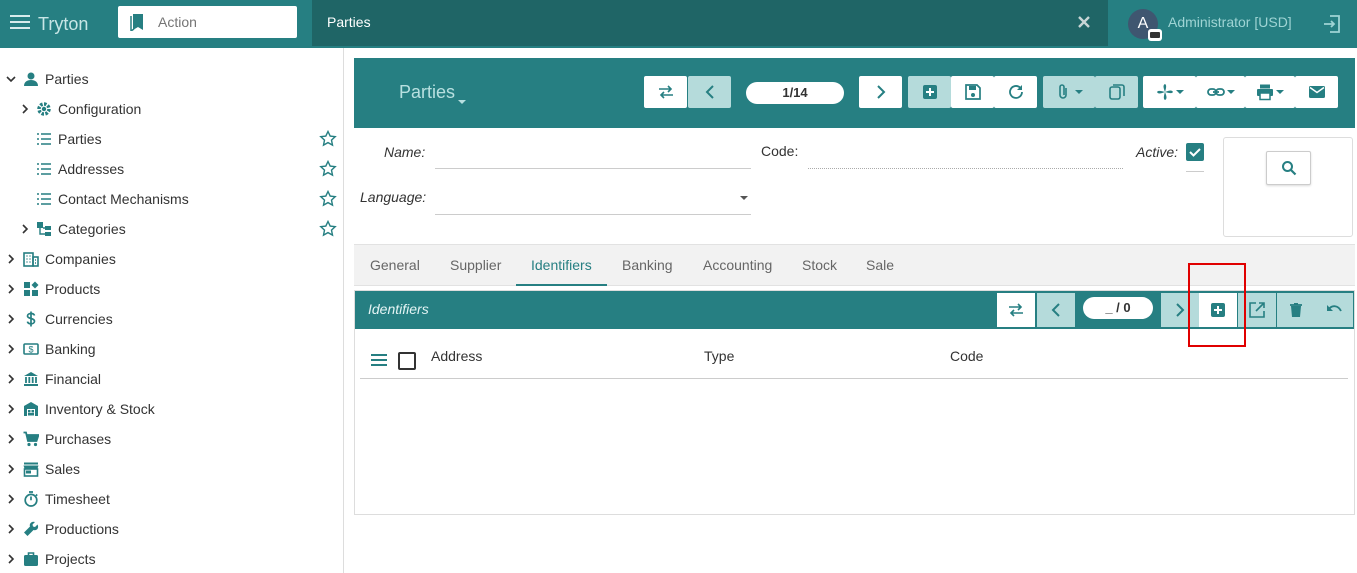 The image size is (1357, 573). What do you see at coordinates (31, 559) in the screenshot?
I see `briefcase-icon` at bounding box center [31, 559].